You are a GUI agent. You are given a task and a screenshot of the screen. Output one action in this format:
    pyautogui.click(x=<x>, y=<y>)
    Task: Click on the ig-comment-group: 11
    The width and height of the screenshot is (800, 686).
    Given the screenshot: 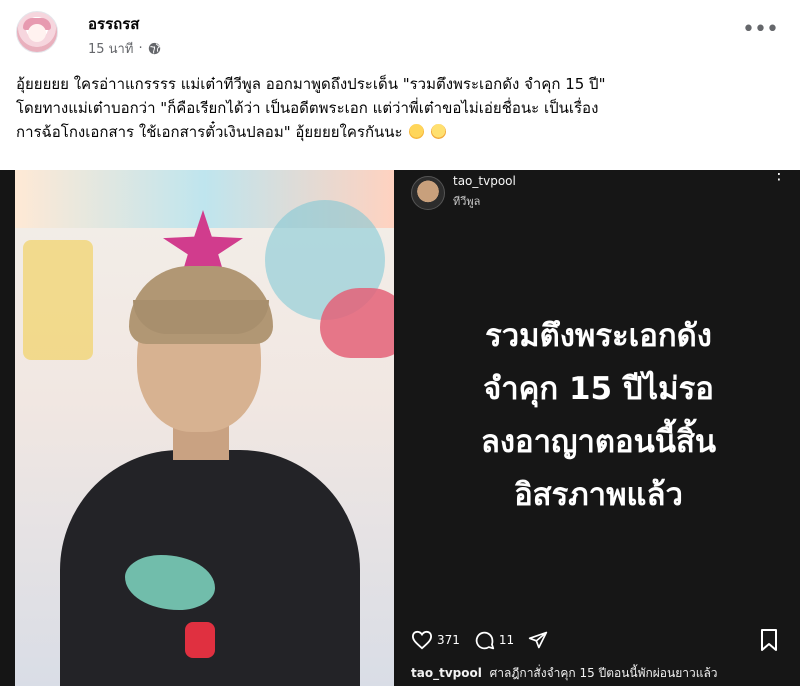 What is the action you would take?
    pyautogui.click(x=494, y=640)
    